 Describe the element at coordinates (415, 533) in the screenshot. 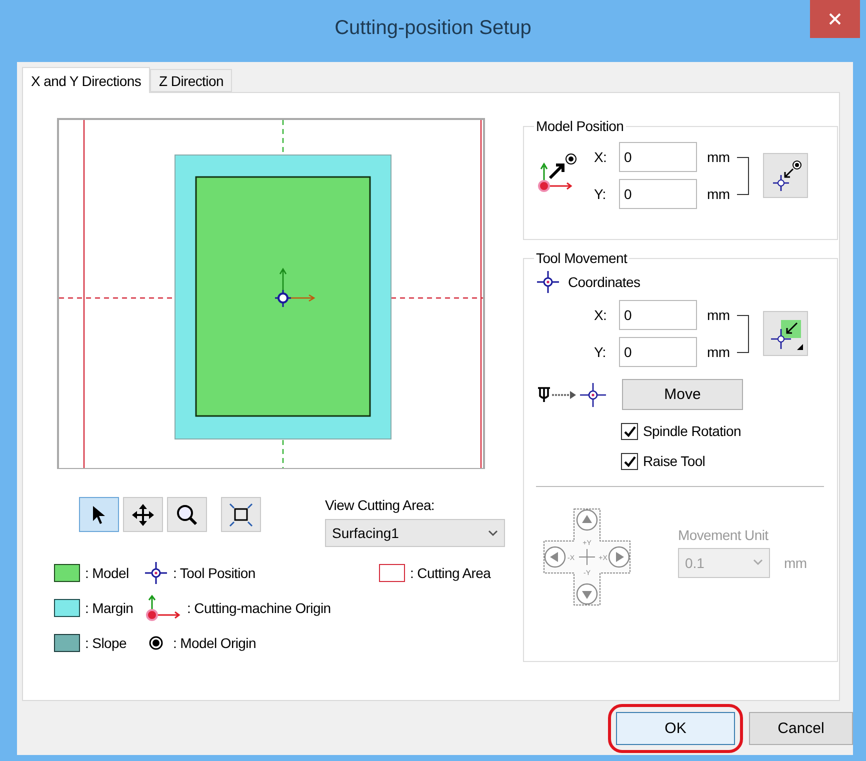

I see `cutting-area-dropdown: Surfacing1` at that location.